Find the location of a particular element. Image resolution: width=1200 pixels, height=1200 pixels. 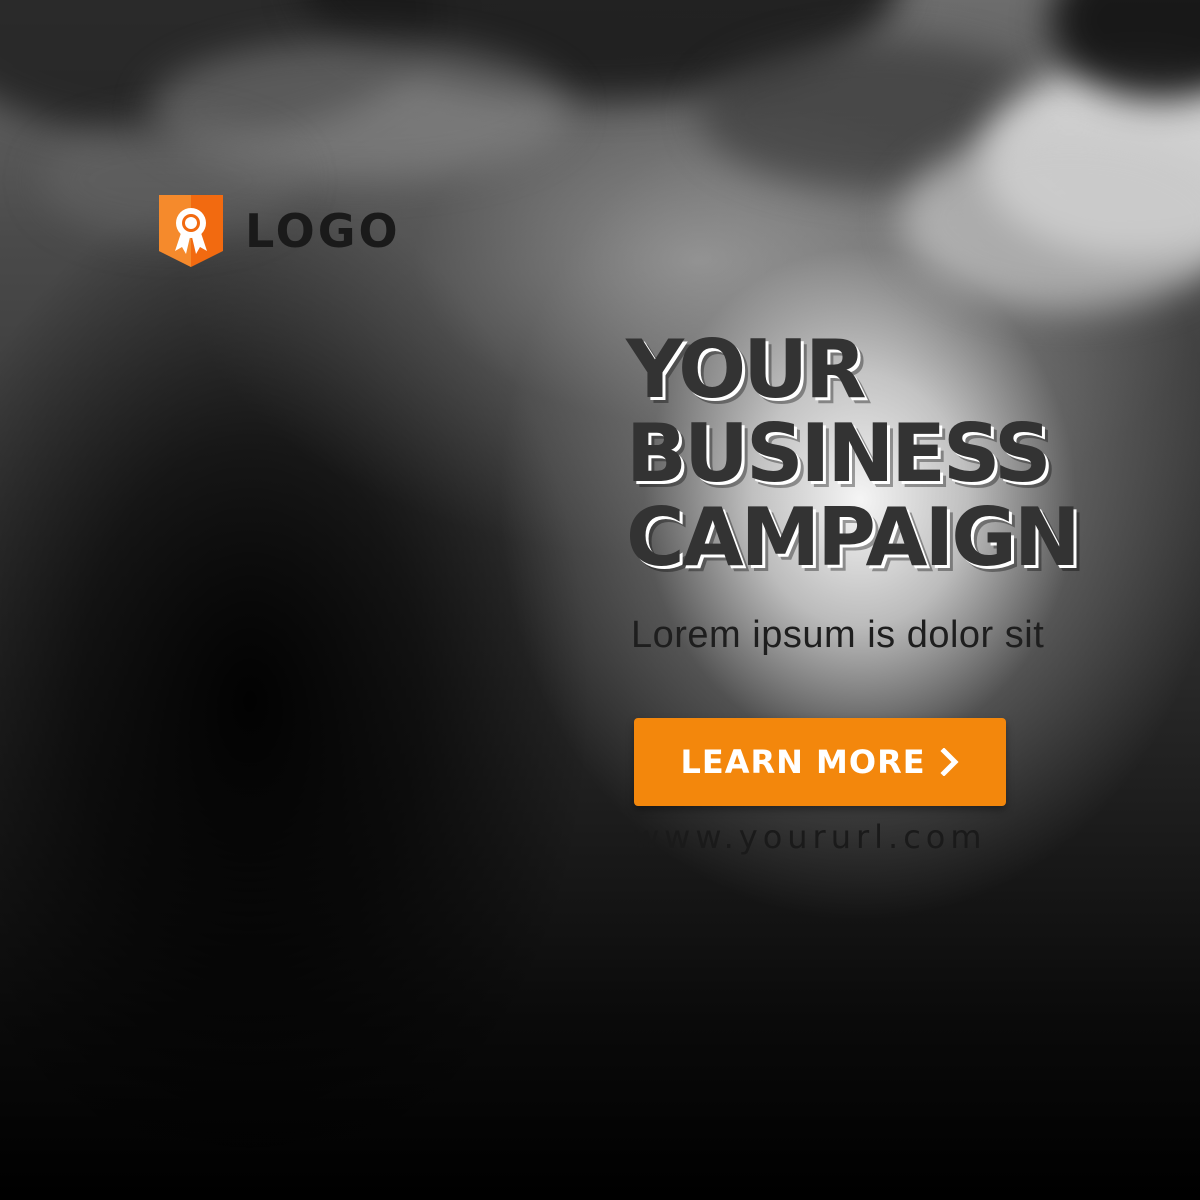

headline-line-1: YOUR is located at coordinates (746, 369).